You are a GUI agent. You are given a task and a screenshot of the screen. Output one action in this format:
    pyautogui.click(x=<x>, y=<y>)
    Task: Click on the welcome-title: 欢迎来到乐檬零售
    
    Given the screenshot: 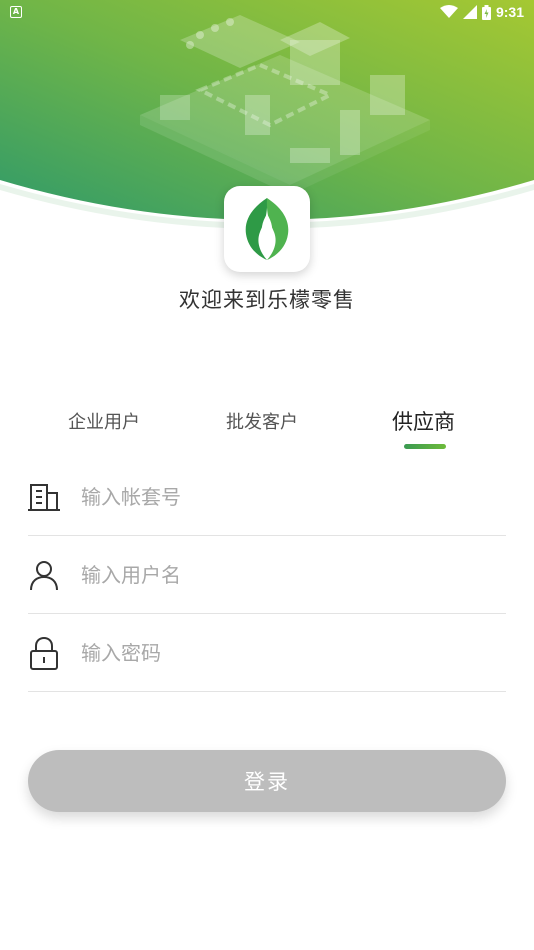 What is the action you would take?
    pyautogui.click(x=267, y=300)
    